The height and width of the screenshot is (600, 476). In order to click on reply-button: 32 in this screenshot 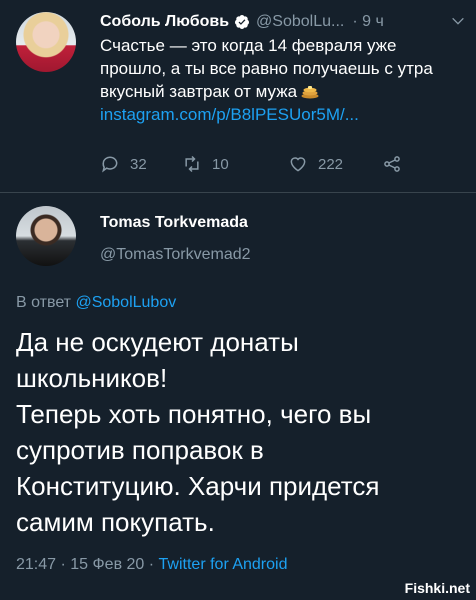, I will do `click(123, 164)`.